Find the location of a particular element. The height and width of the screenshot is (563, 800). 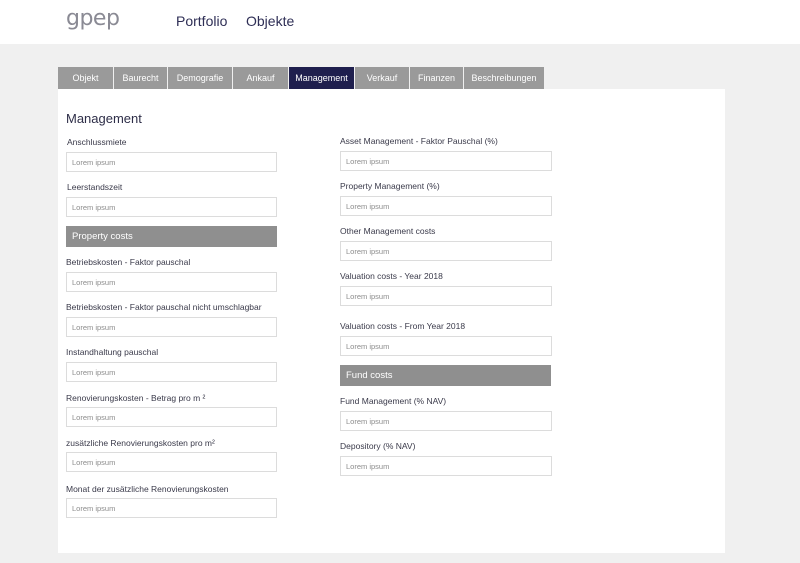

tab-finanzen: Finanzen is located at coordinates (437, 78).